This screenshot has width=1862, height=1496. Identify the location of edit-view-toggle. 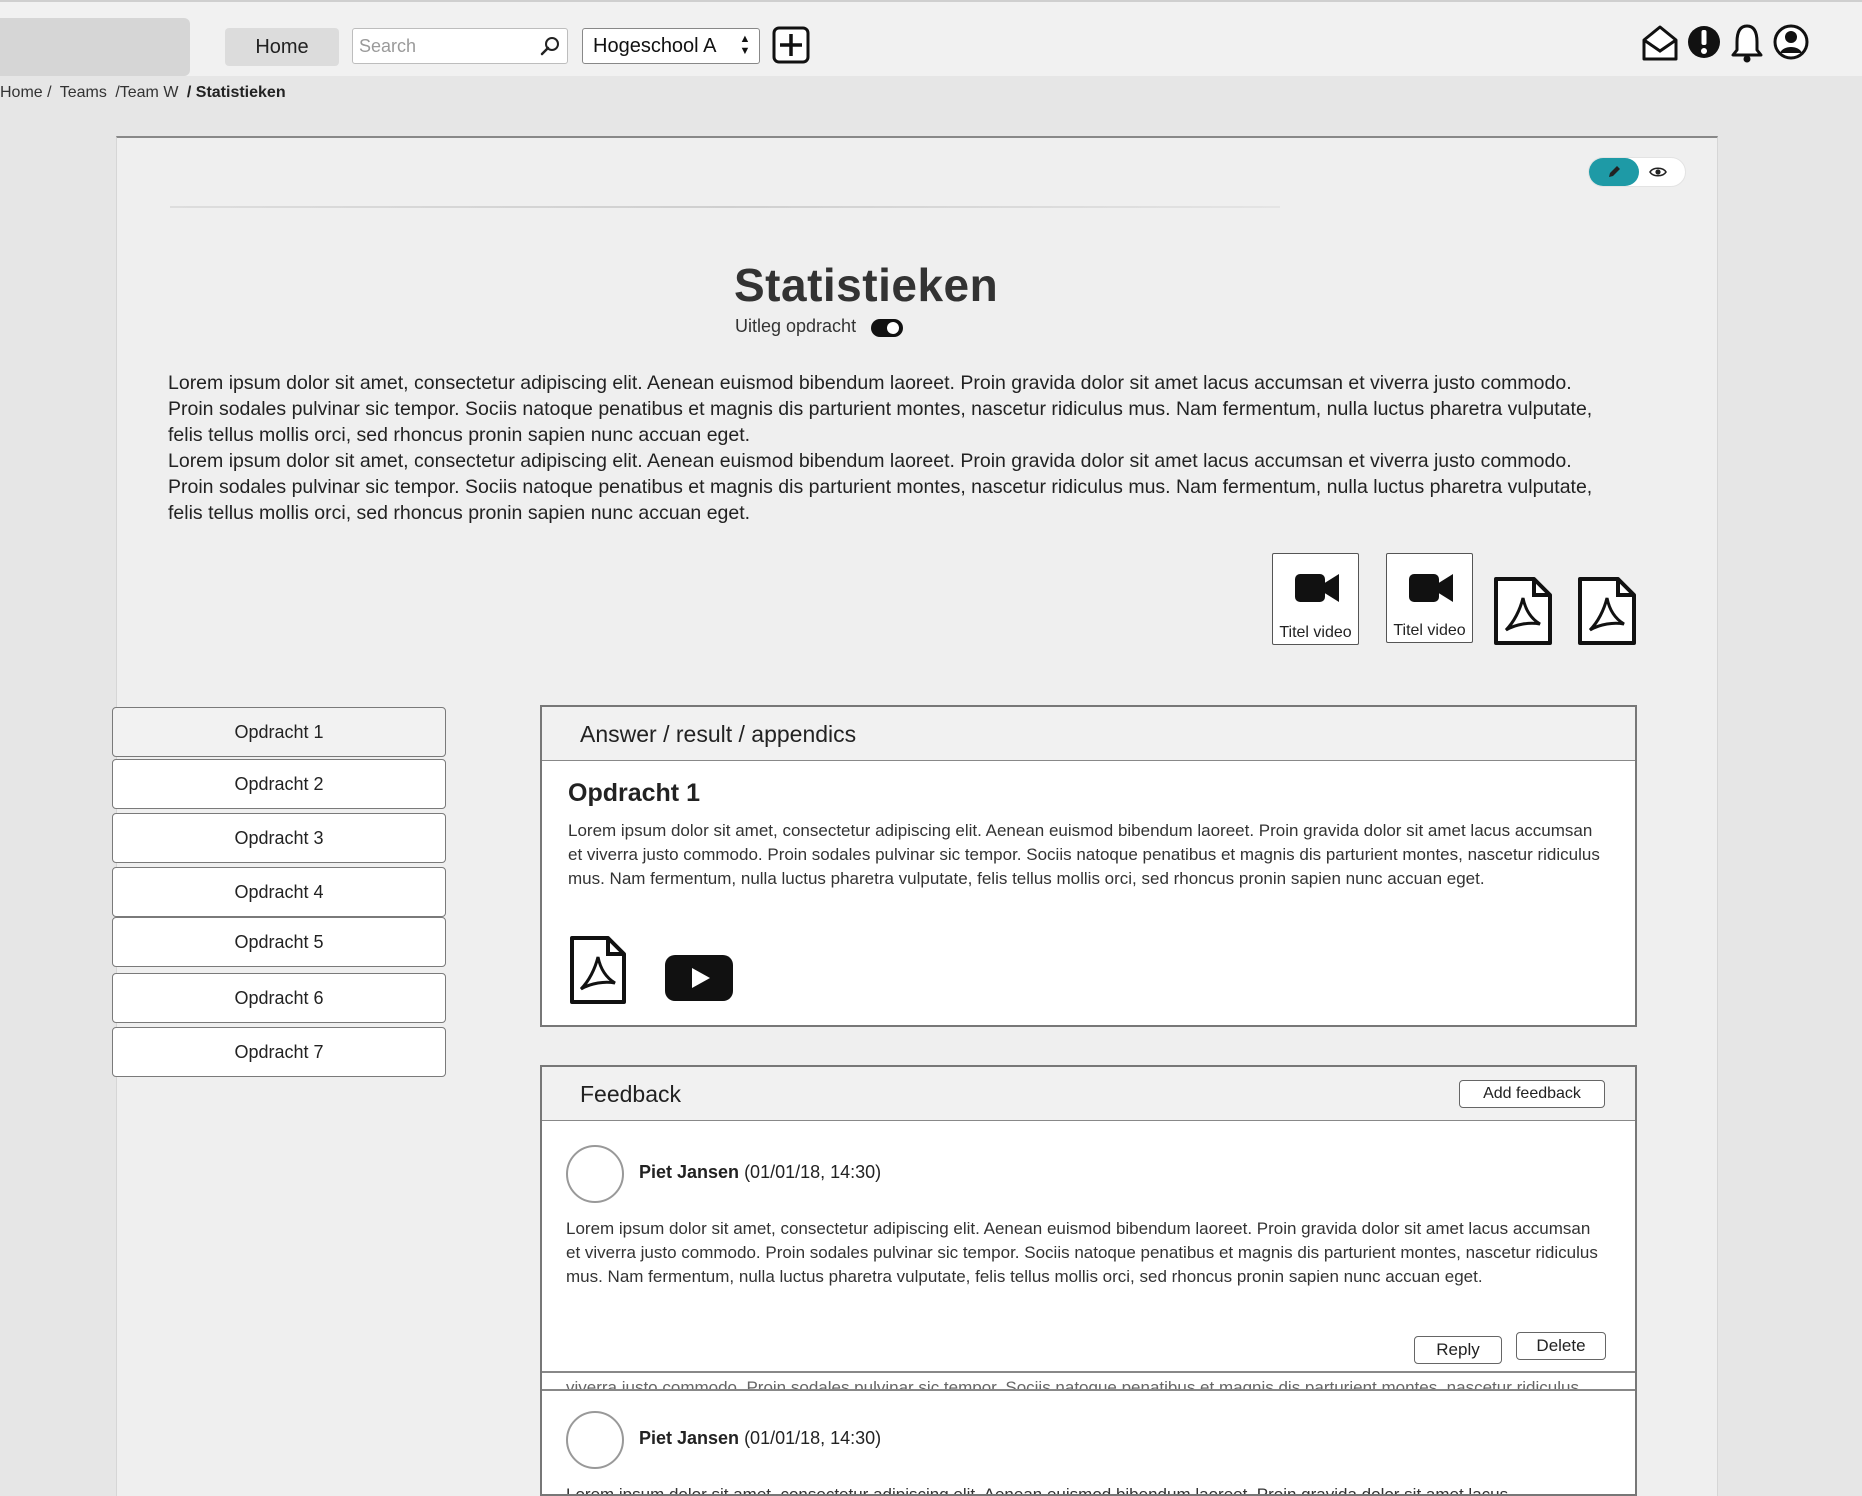
(1637, 172).